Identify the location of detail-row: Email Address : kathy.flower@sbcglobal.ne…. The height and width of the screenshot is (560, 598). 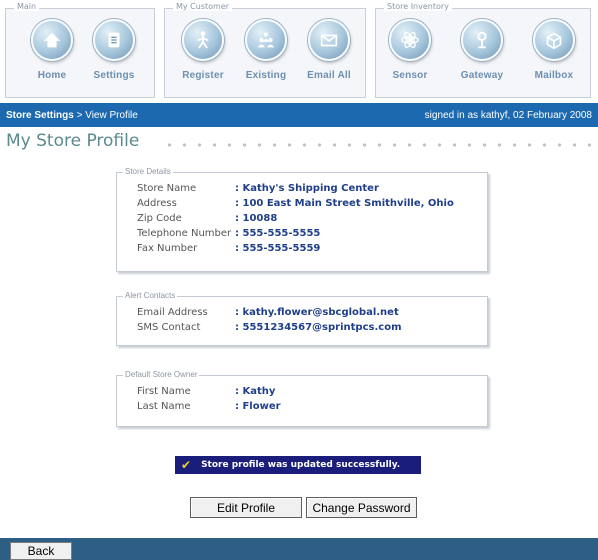
(268, 312).